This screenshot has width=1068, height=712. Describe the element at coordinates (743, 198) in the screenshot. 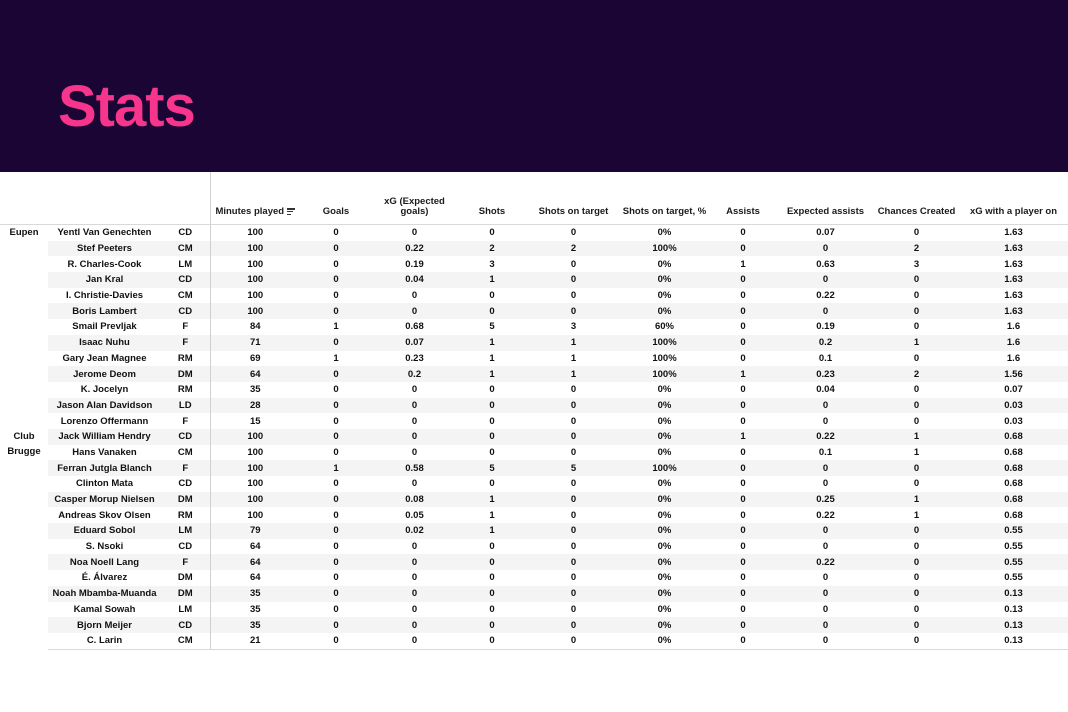

I see `header-assists: Assists` at that location.